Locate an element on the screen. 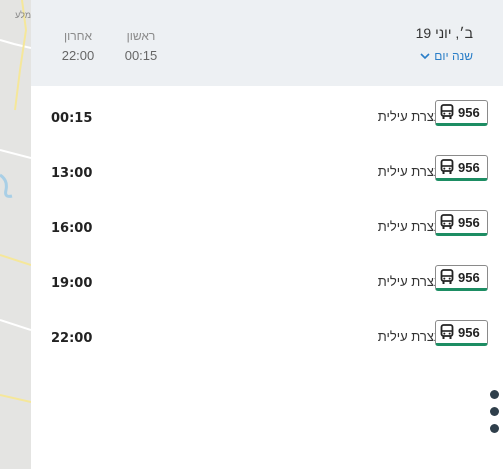 The image size is (503, 469). trip-time: 16:00 is located at coordinates (72, 228).